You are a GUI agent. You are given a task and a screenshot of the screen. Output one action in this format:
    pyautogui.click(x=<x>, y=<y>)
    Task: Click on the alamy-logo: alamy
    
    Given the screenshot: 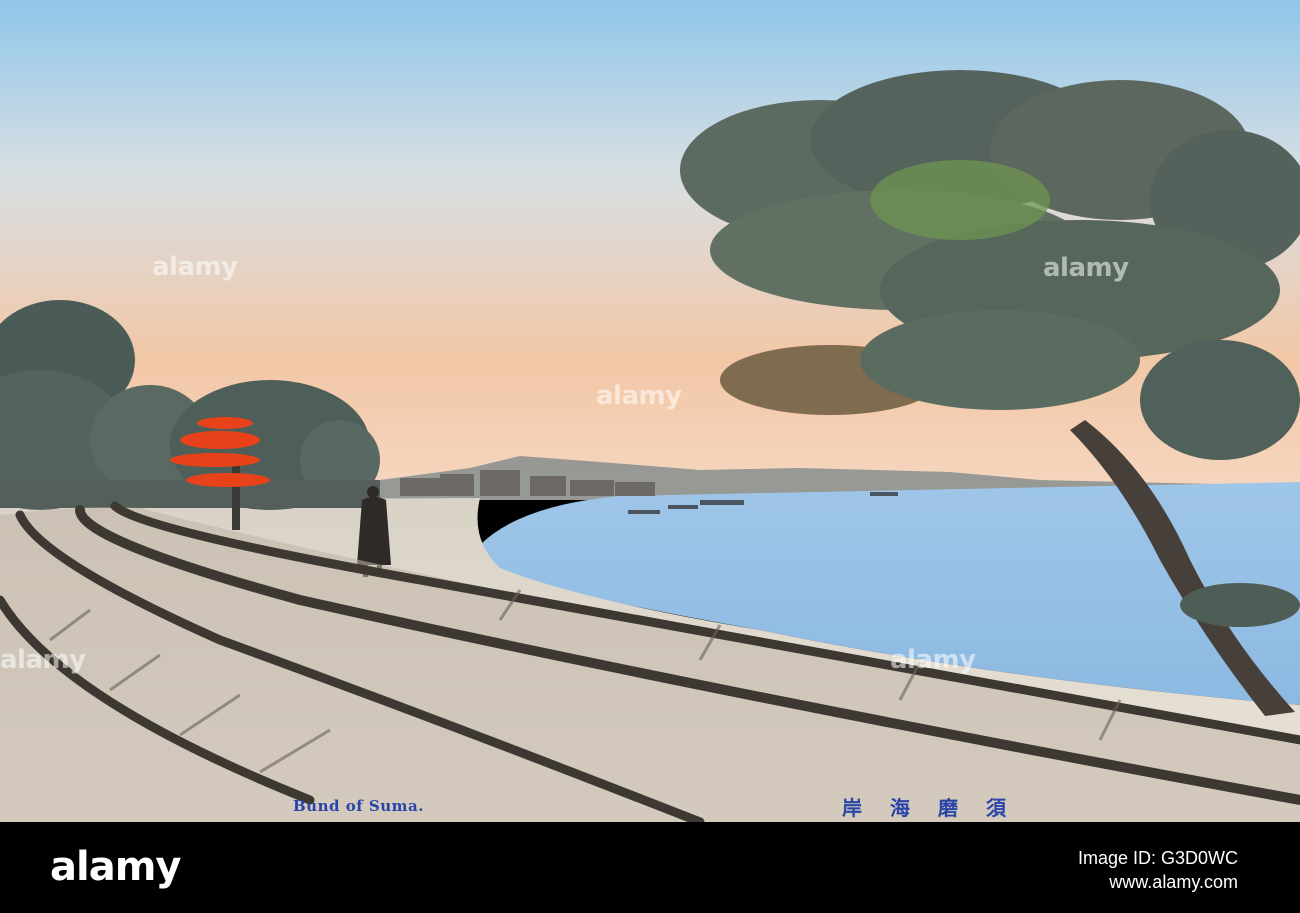 What is the action you would take?
    pyautogui.click(x=115, y=867)
    